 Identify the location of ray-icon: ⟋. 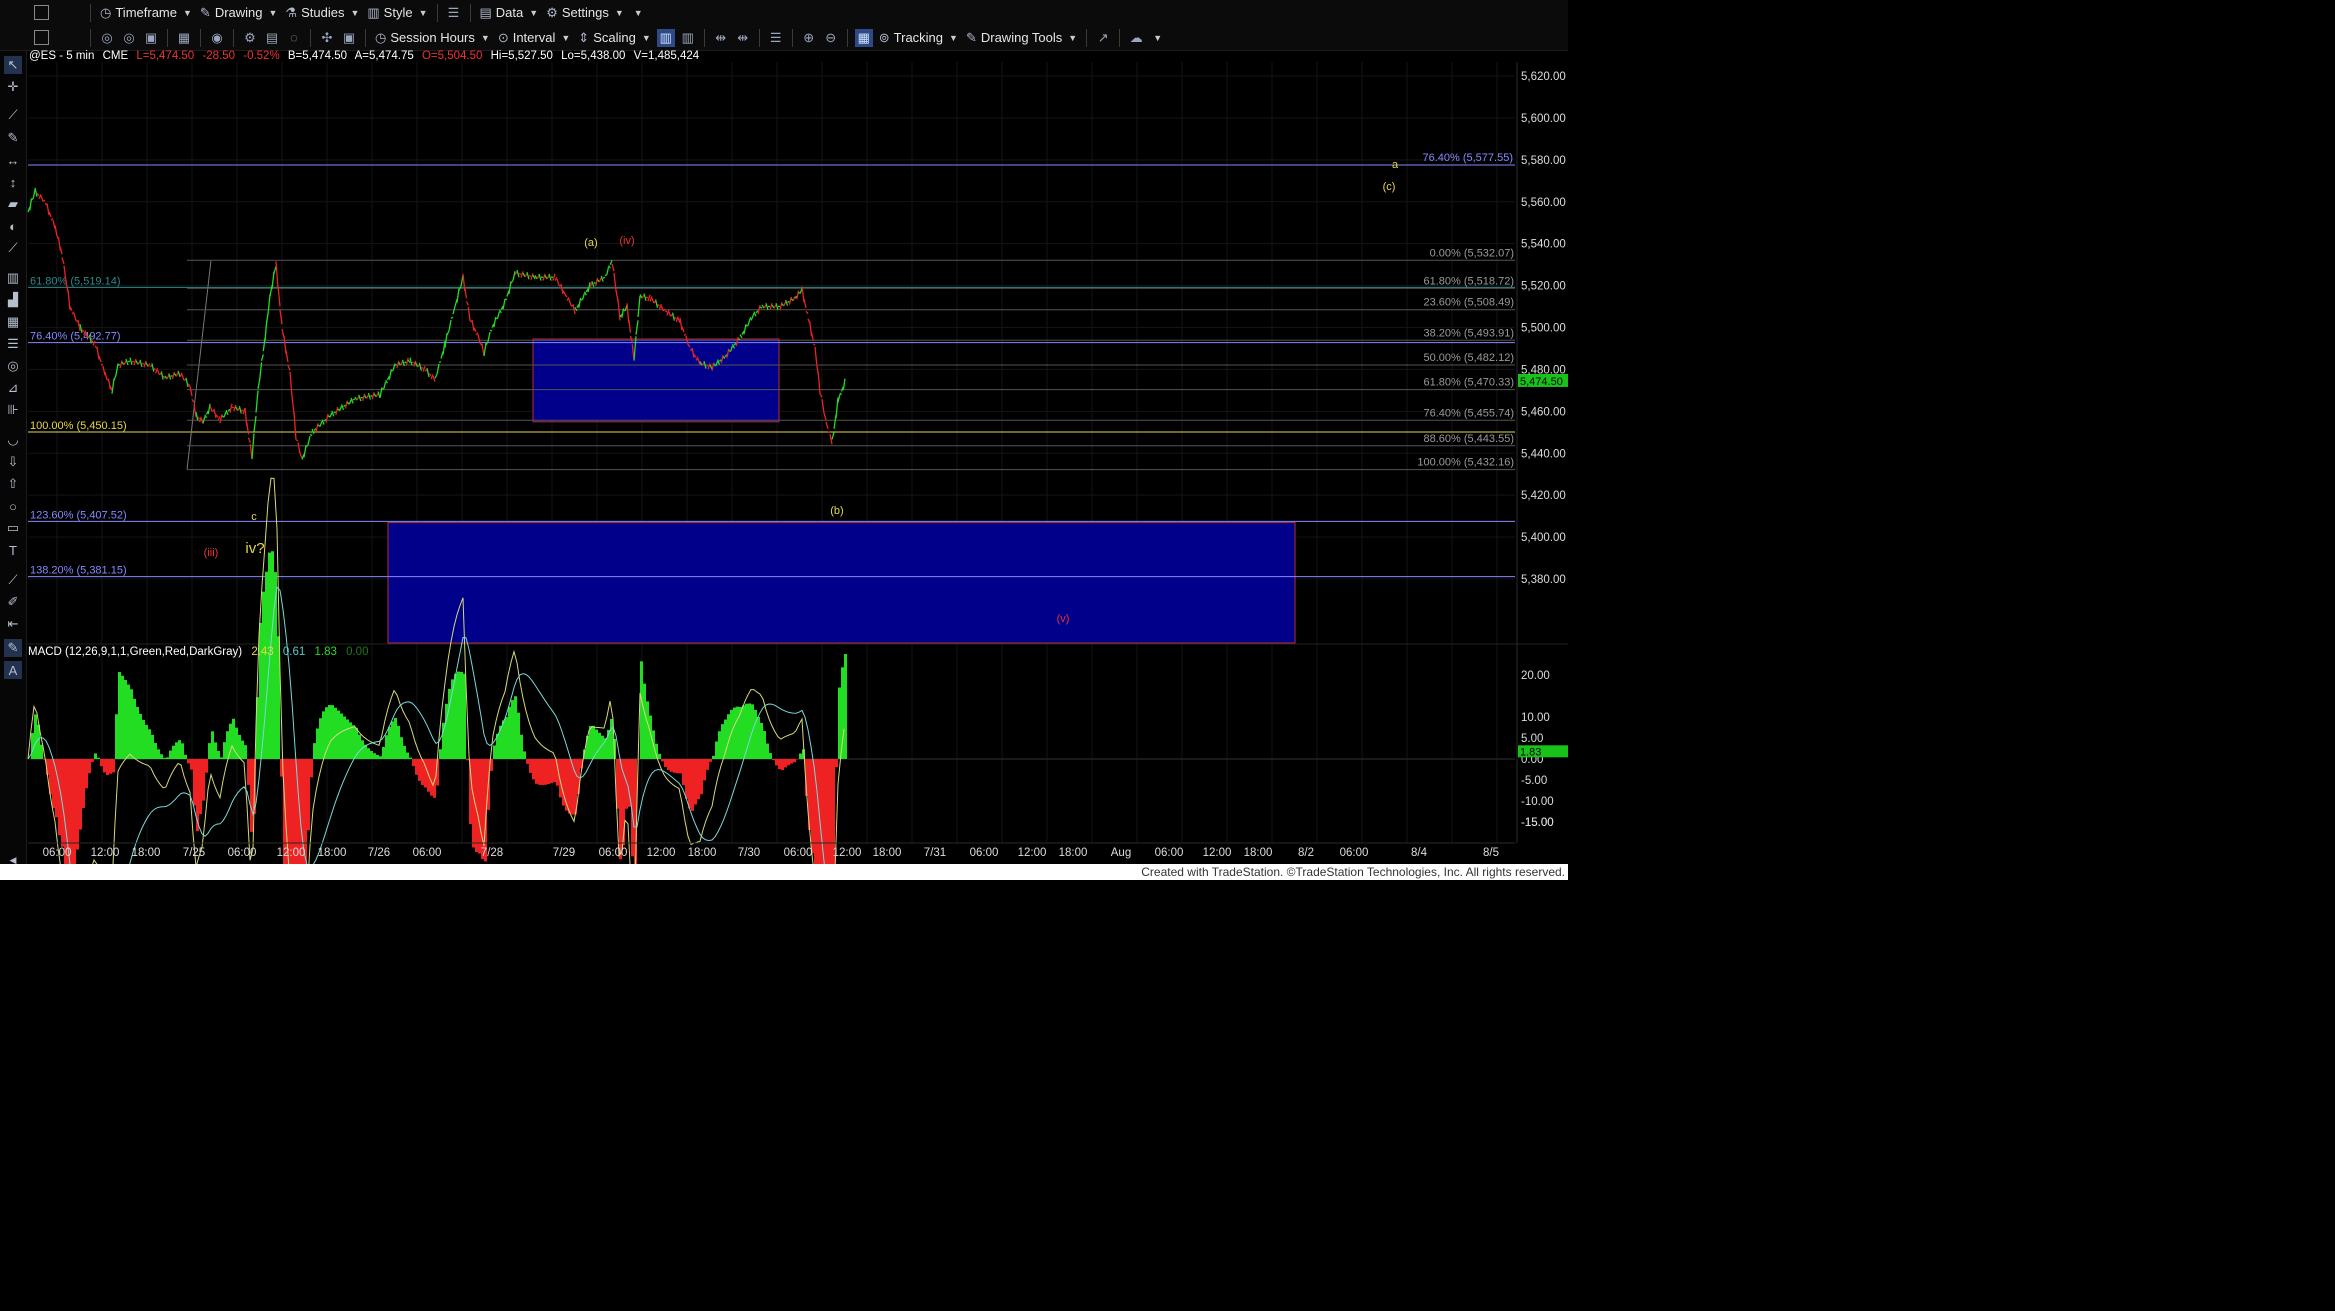
(13, 248).